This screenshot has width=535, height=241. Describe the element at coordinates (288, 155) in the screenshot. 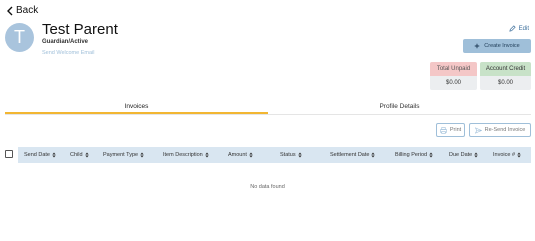

I see `column-header-label: Status` at that location.